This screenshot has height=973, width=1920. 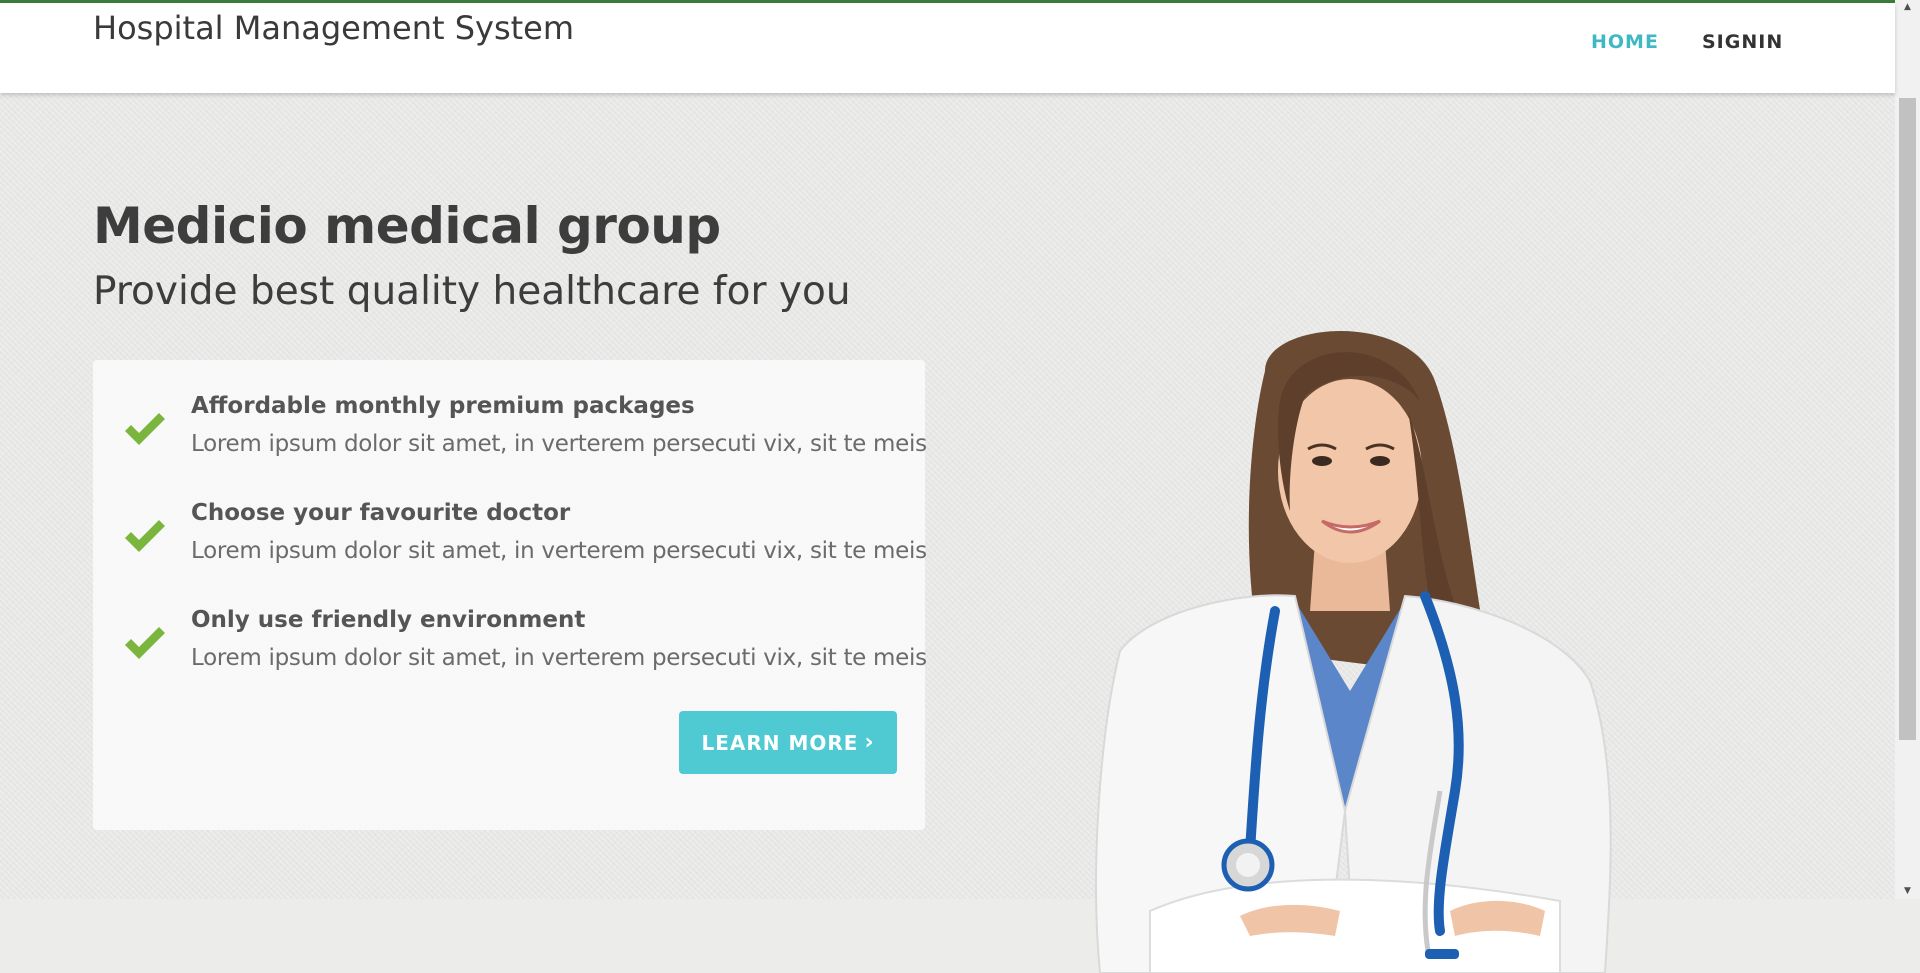 What do you see at coordinates (388, 620) in the screenshot?
I see `feature-title: Only use friendly environment` at bounding box center [388, 620].